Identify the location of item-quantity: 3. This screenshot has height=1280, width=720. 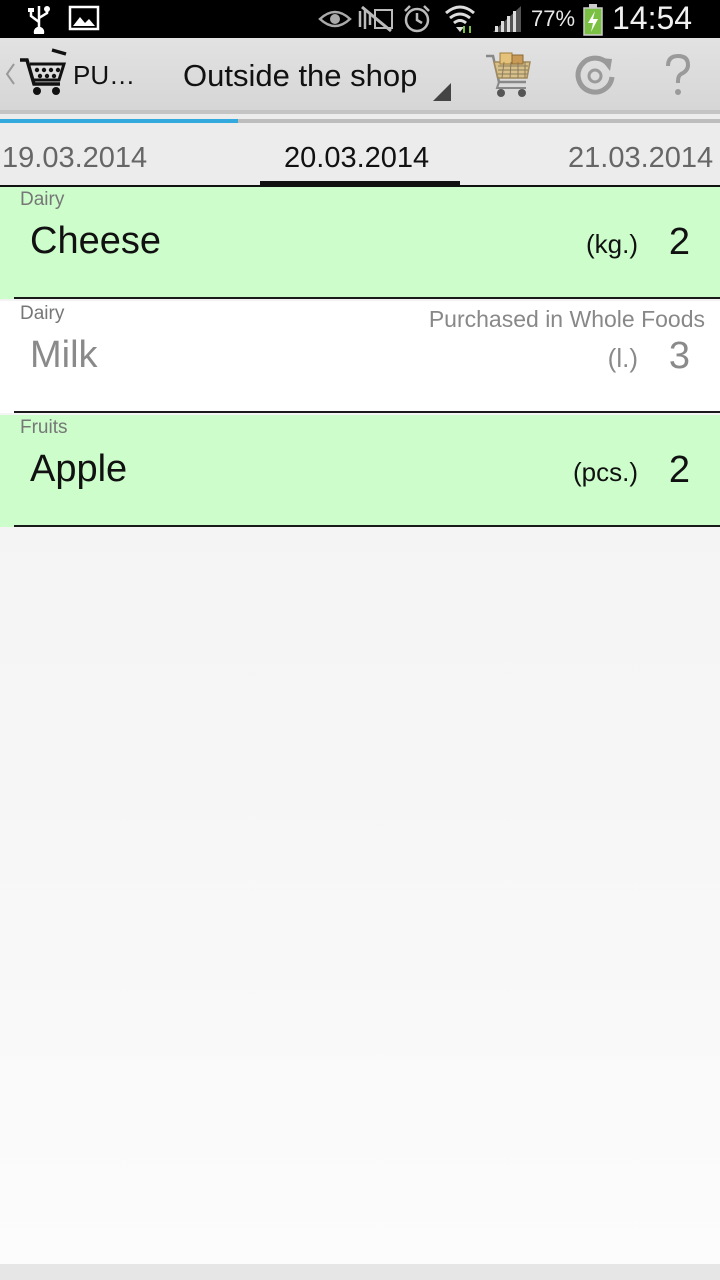
(679, 356).